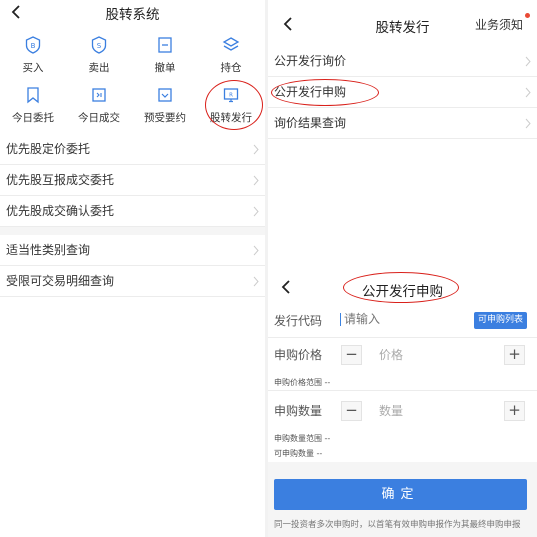 The image size is (537, 537). I want to click on sell-icon: S, so click(99, 45).